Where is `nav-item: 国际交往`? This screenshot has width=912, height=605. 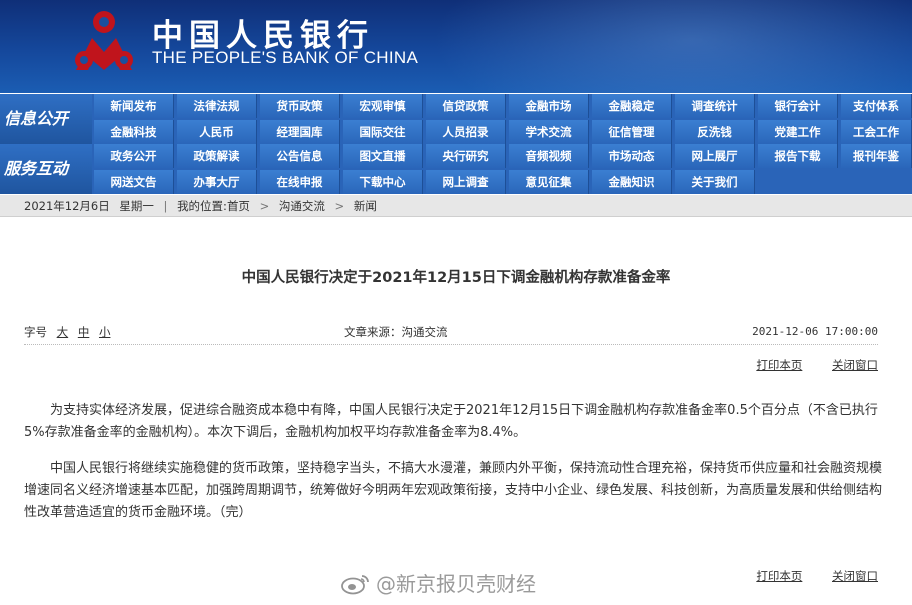
nav-item: 国际交往 is located at coordinates (383, 132).